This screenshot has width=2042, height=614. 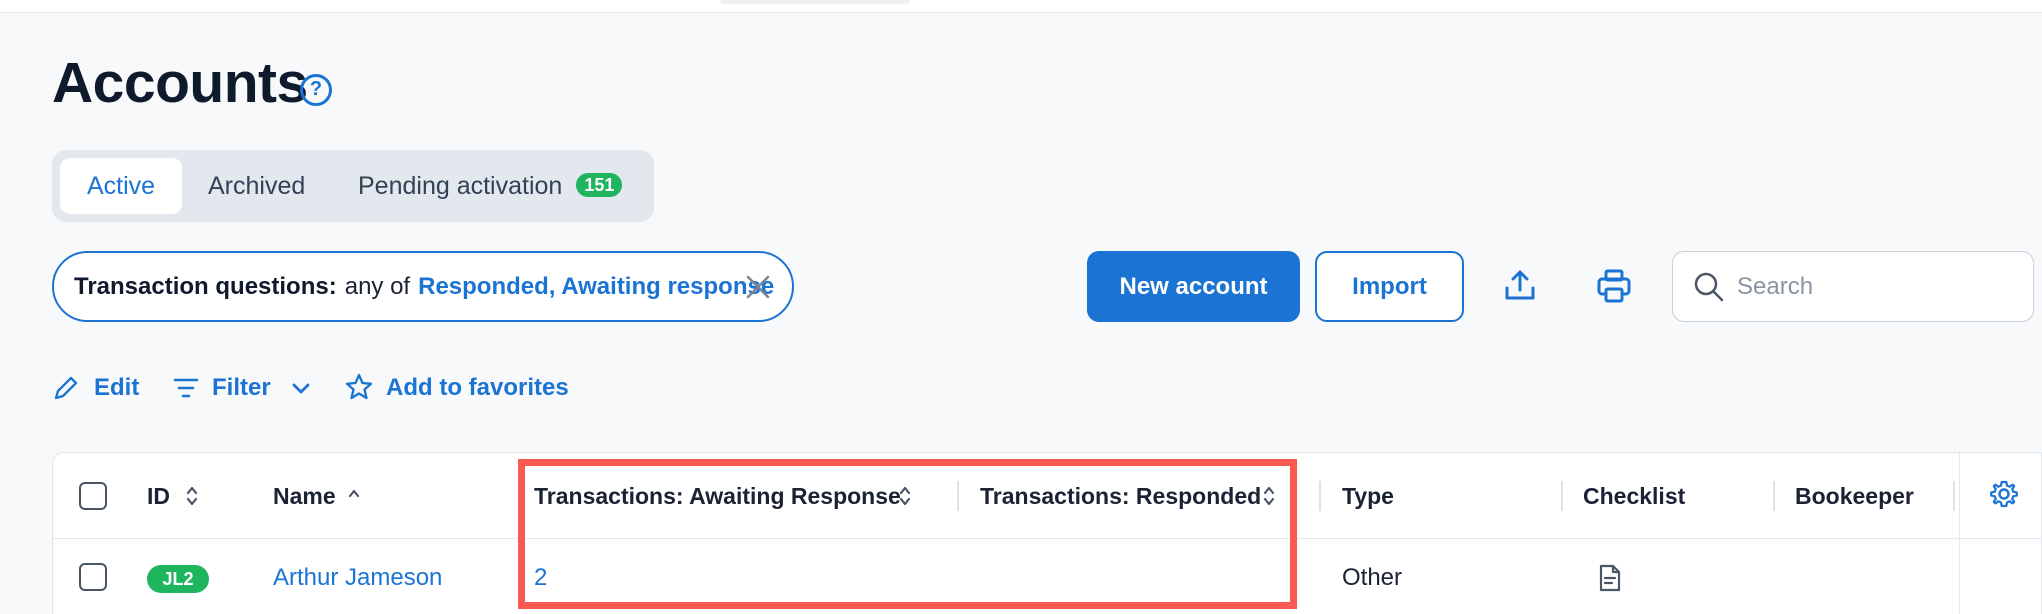 What do you see at coordinates (354, 493) in the screenshot?
I see `sort-ascending-icon` at bounding box center [354, 493].